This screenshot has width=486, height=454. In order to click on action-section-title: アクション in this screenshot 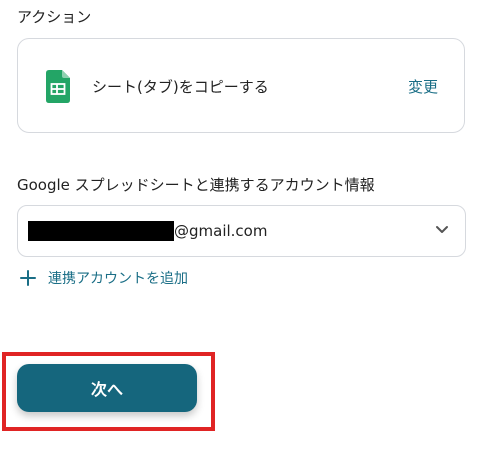, I will do `click(54, 17)`.